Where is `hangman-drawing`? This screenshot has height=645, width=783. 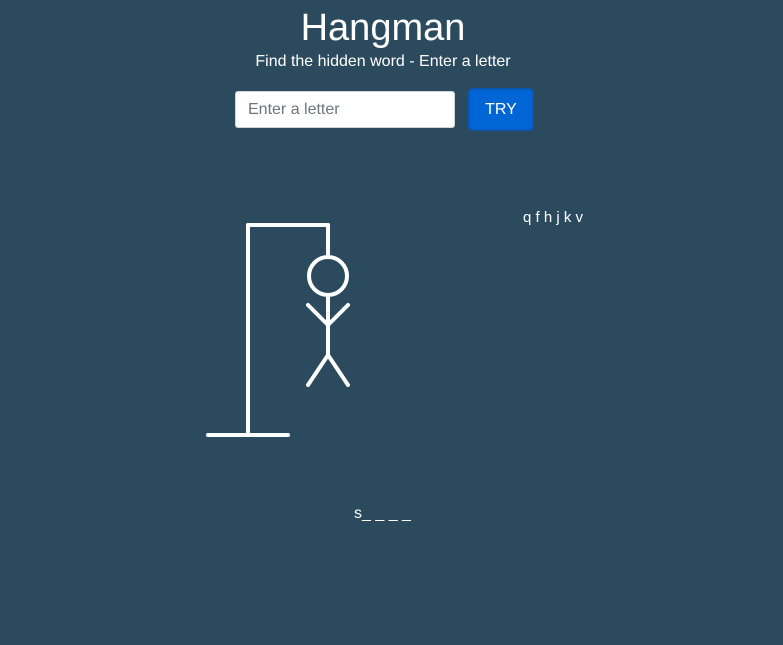
hangman-drawing is located at coordinates (278, 330).